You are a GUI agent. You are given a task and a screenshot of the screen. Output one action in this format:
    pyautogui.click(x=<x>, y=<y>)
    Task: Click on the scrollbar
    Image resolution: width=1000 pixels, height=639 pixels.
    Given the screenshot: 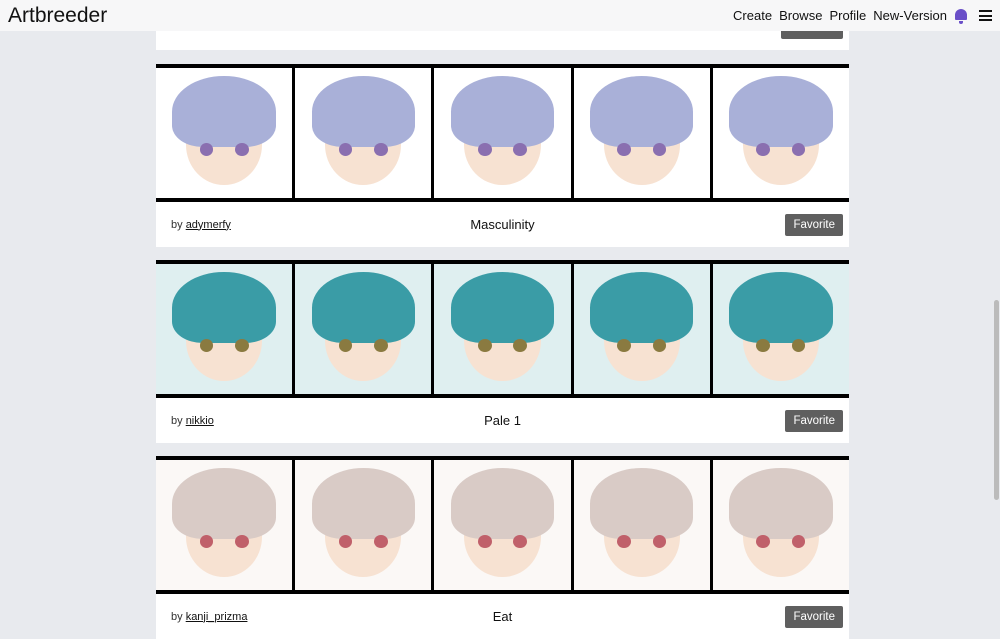 What is the action you would take?
    pyautogui.click(x=996, y=400)
    